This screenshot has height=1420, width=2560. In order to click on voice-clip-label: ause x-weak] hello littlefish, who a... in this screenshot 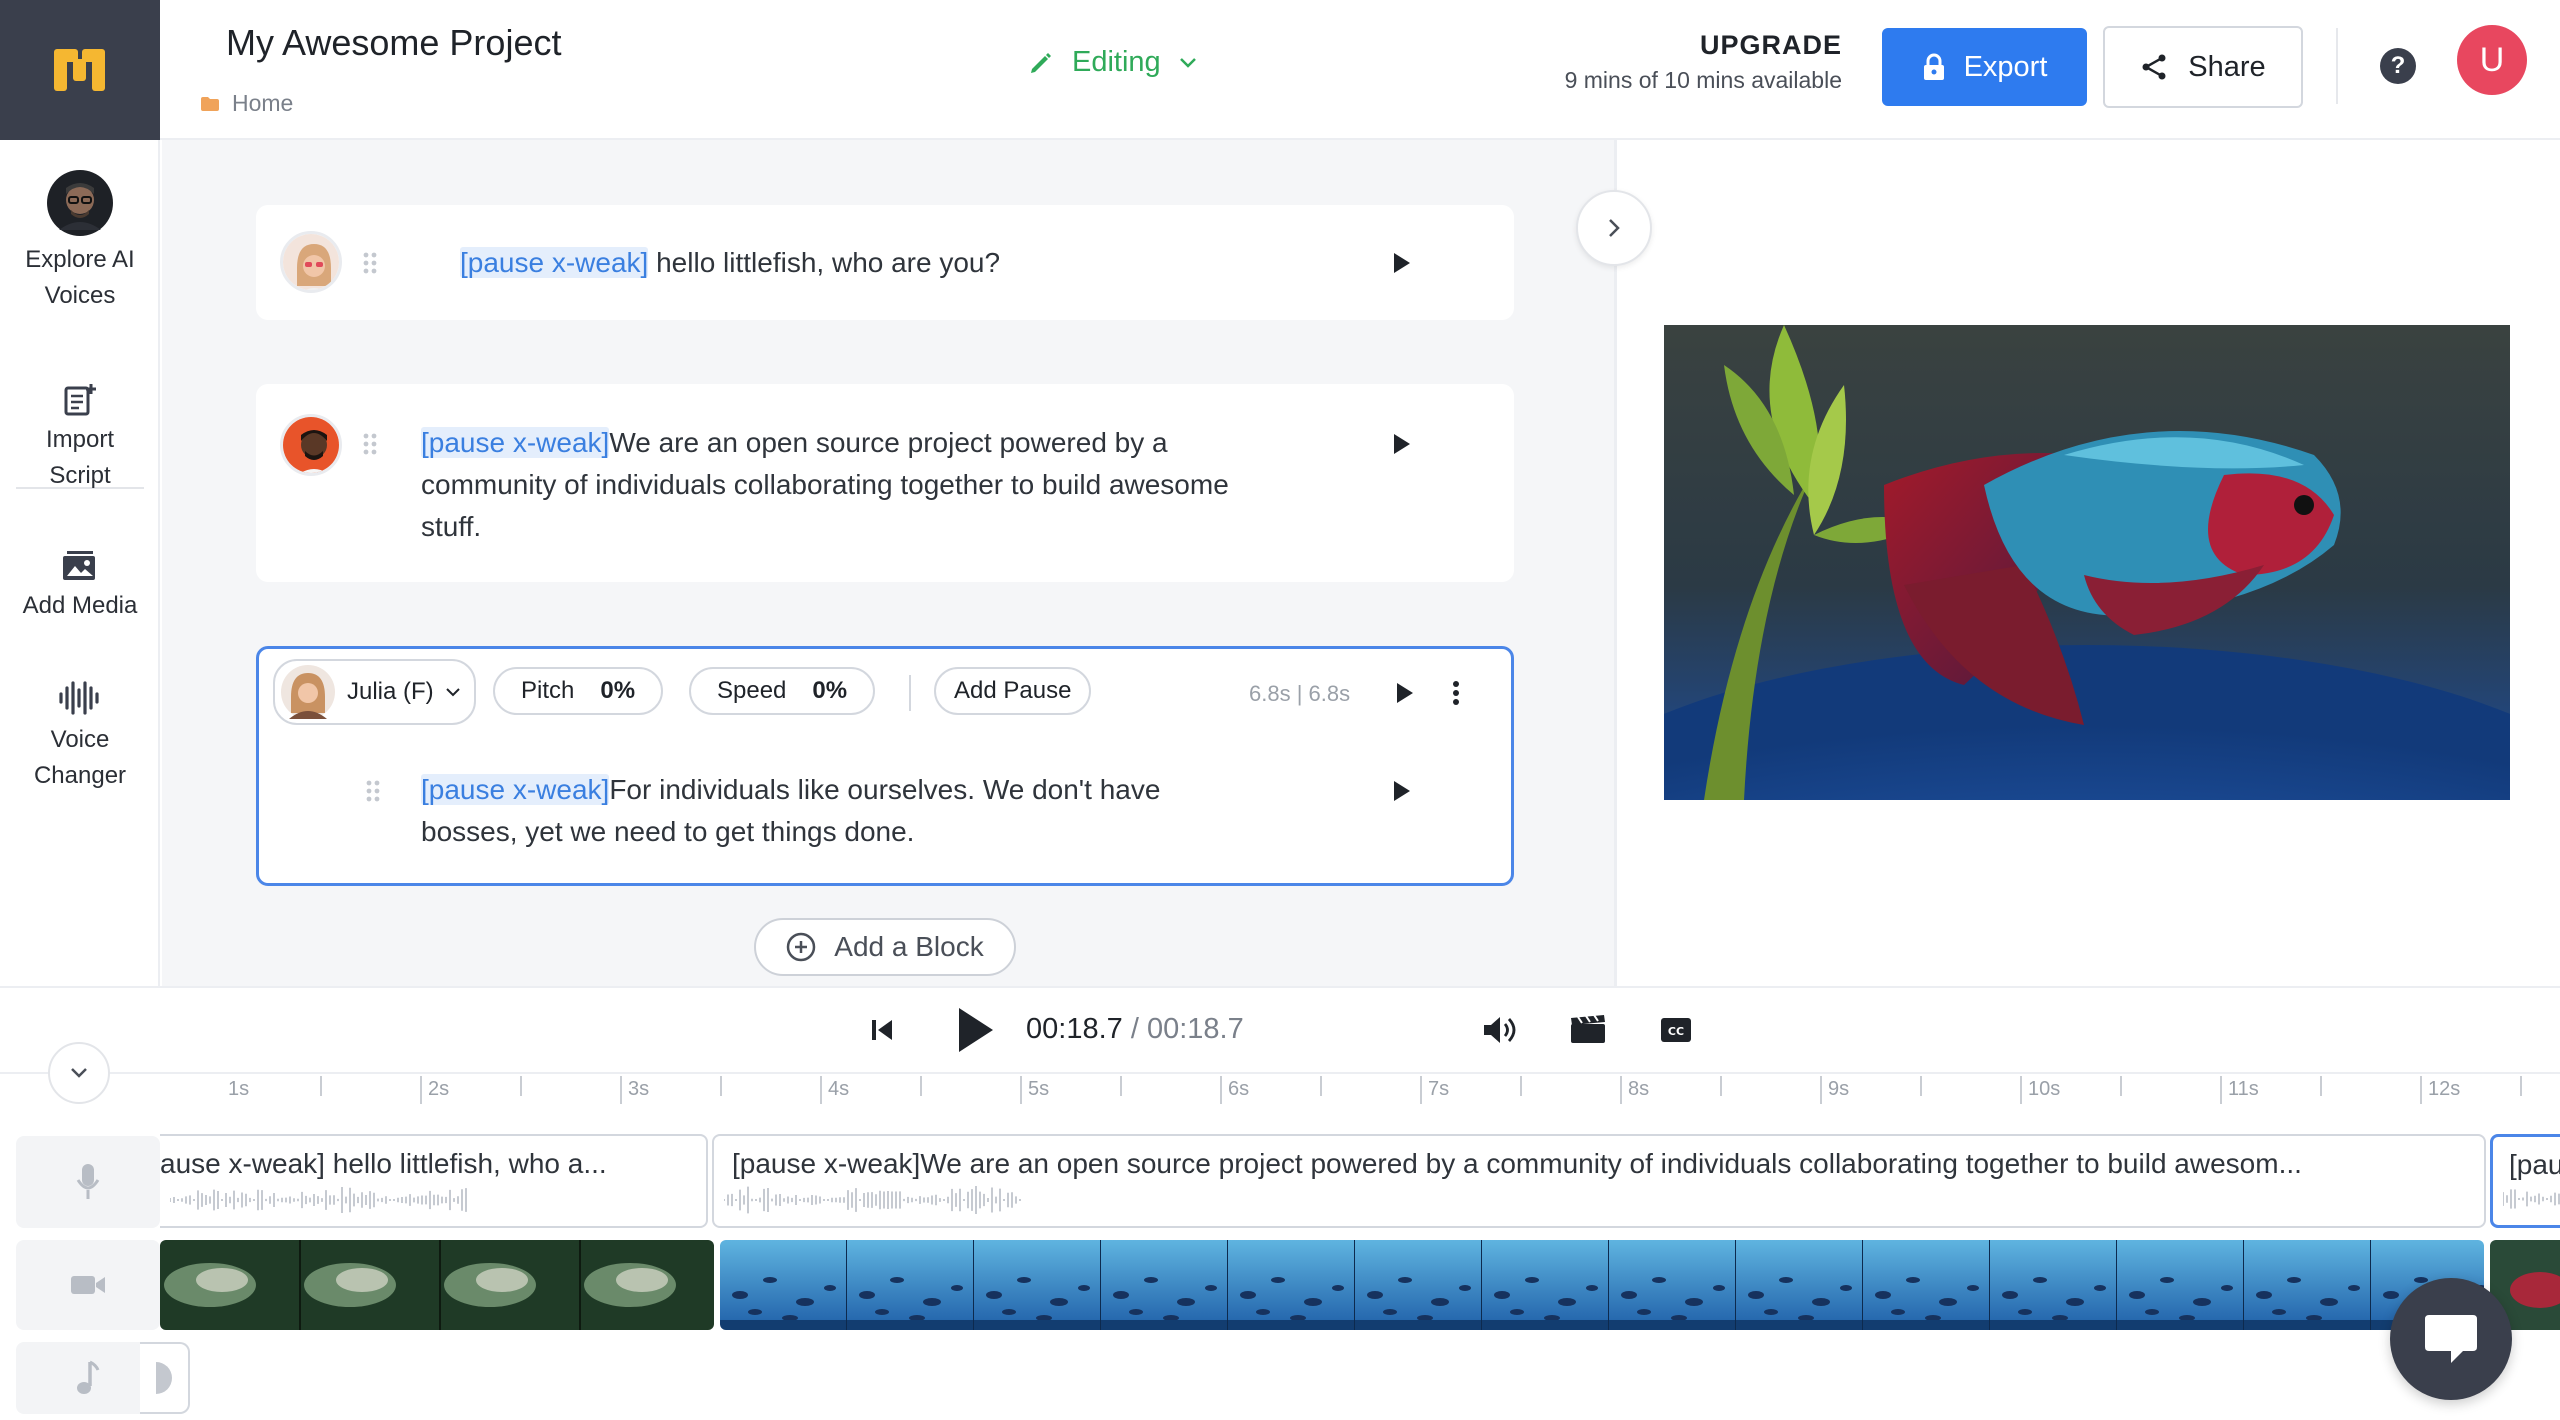, I will do `click(383, 1163)`.